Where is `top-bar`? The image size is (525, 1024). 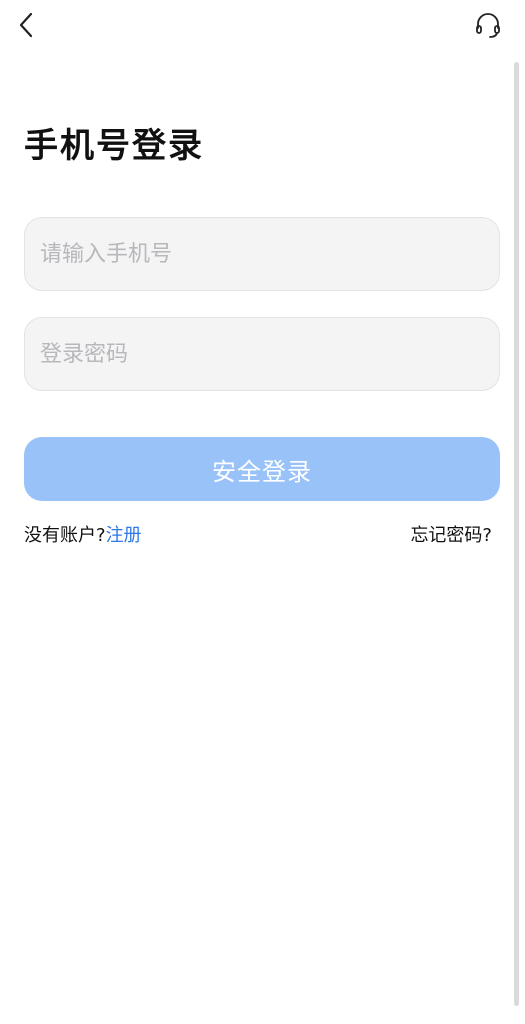 top-bar is located at coordinates (262, 28).